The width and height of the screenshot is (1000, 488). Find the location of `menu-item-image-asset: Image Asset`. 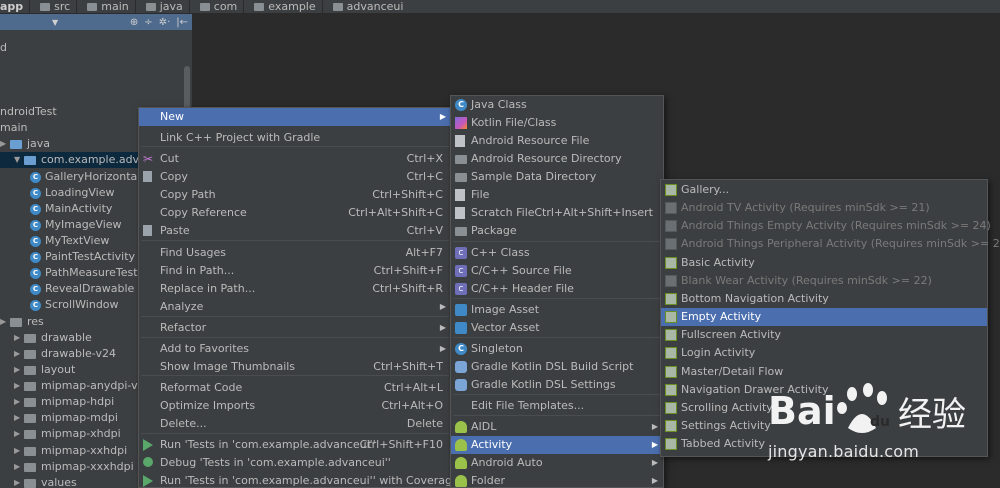

menu-item-image-asset: Image Asset is located at coordinates (557, 310).